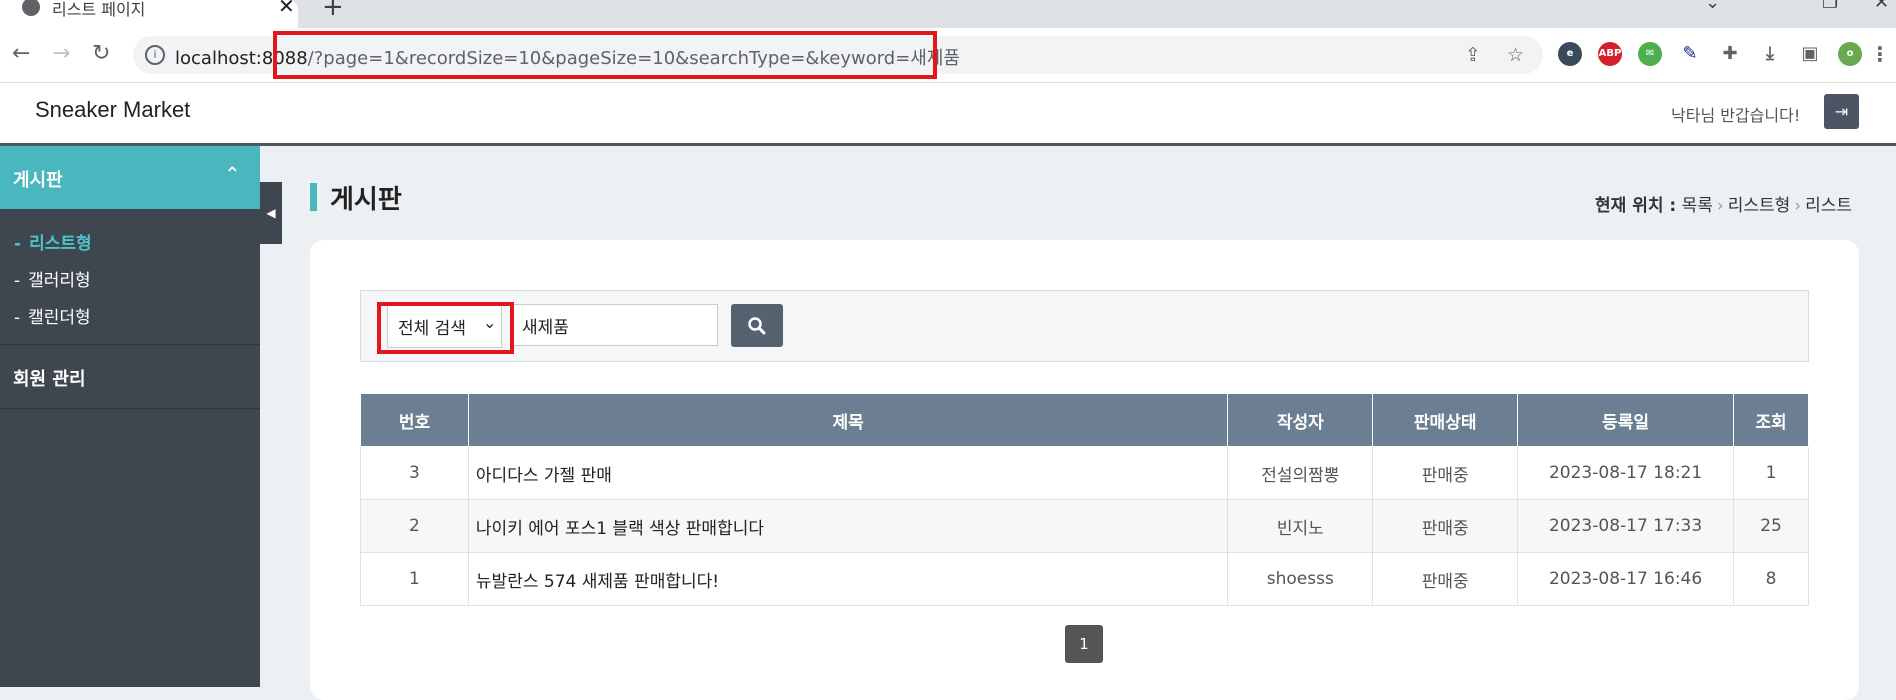 The image size is (1896, 700). I want to click on col-header-status: 판매상태, so click(1445, 420).